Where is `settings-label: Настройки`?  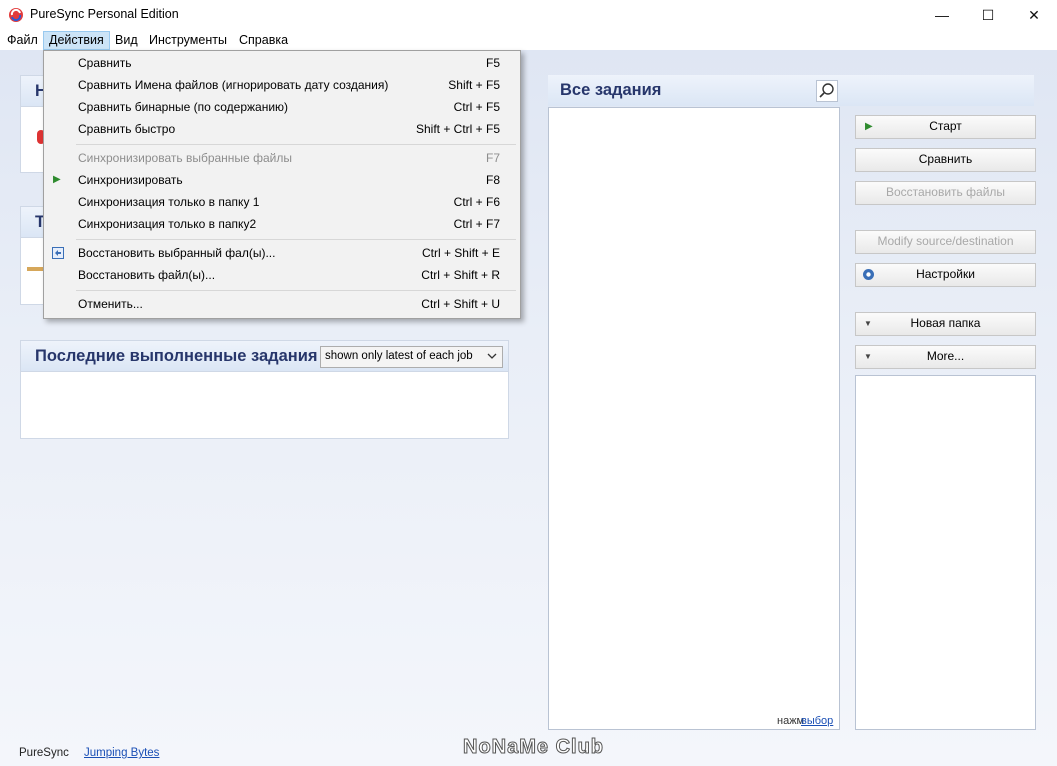
settings-label: Настройки is located at coordinates (945, 274).